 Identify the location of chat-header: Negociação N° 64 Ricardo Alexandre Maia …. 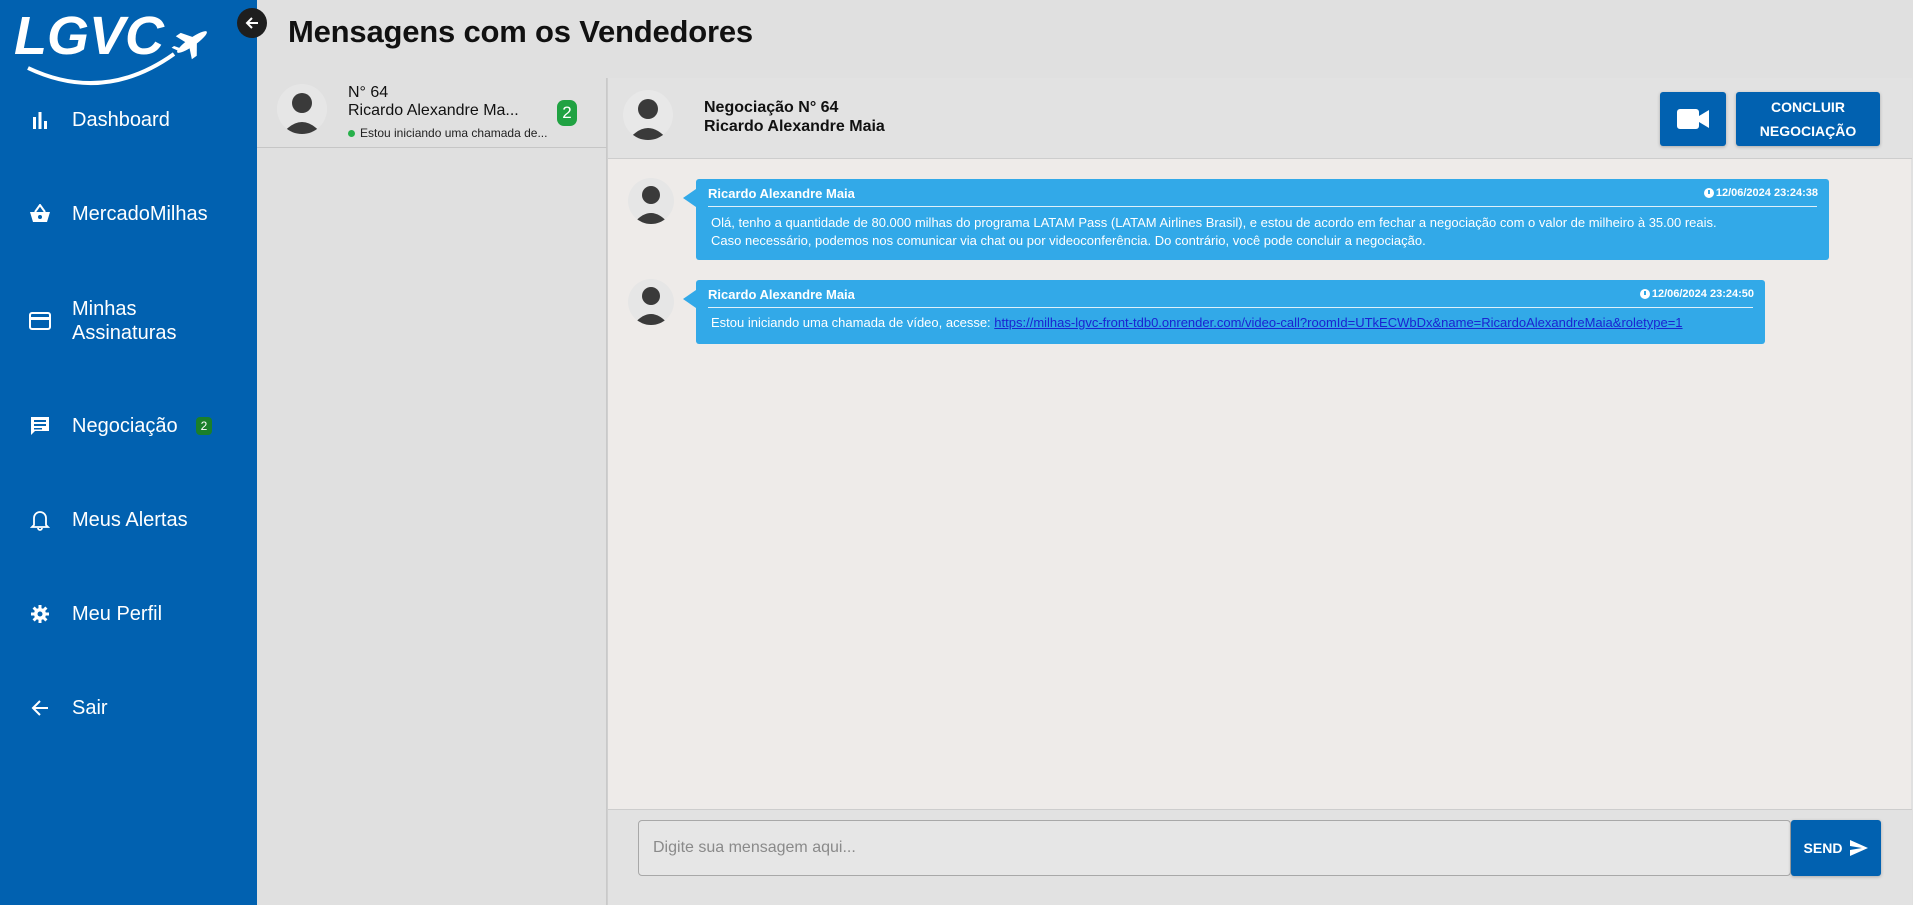
(1260, 118).